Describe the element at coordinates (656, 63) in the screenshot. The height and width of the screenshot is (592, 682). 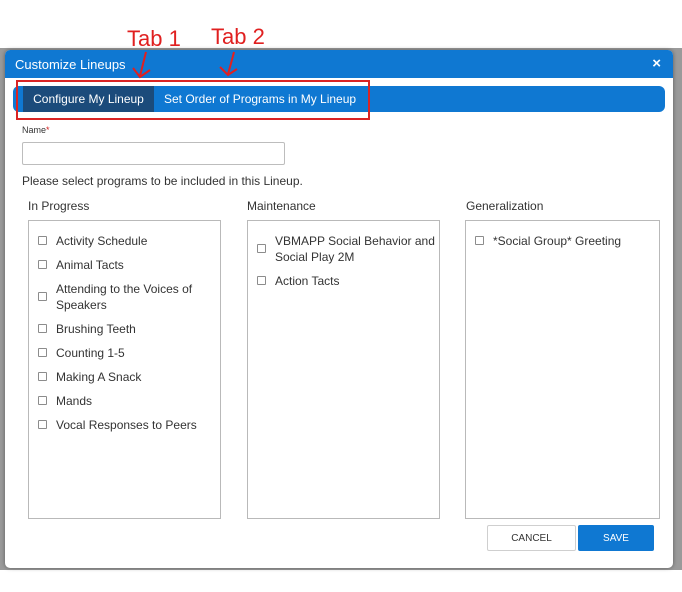
I see `close-icon: ×` at that location.